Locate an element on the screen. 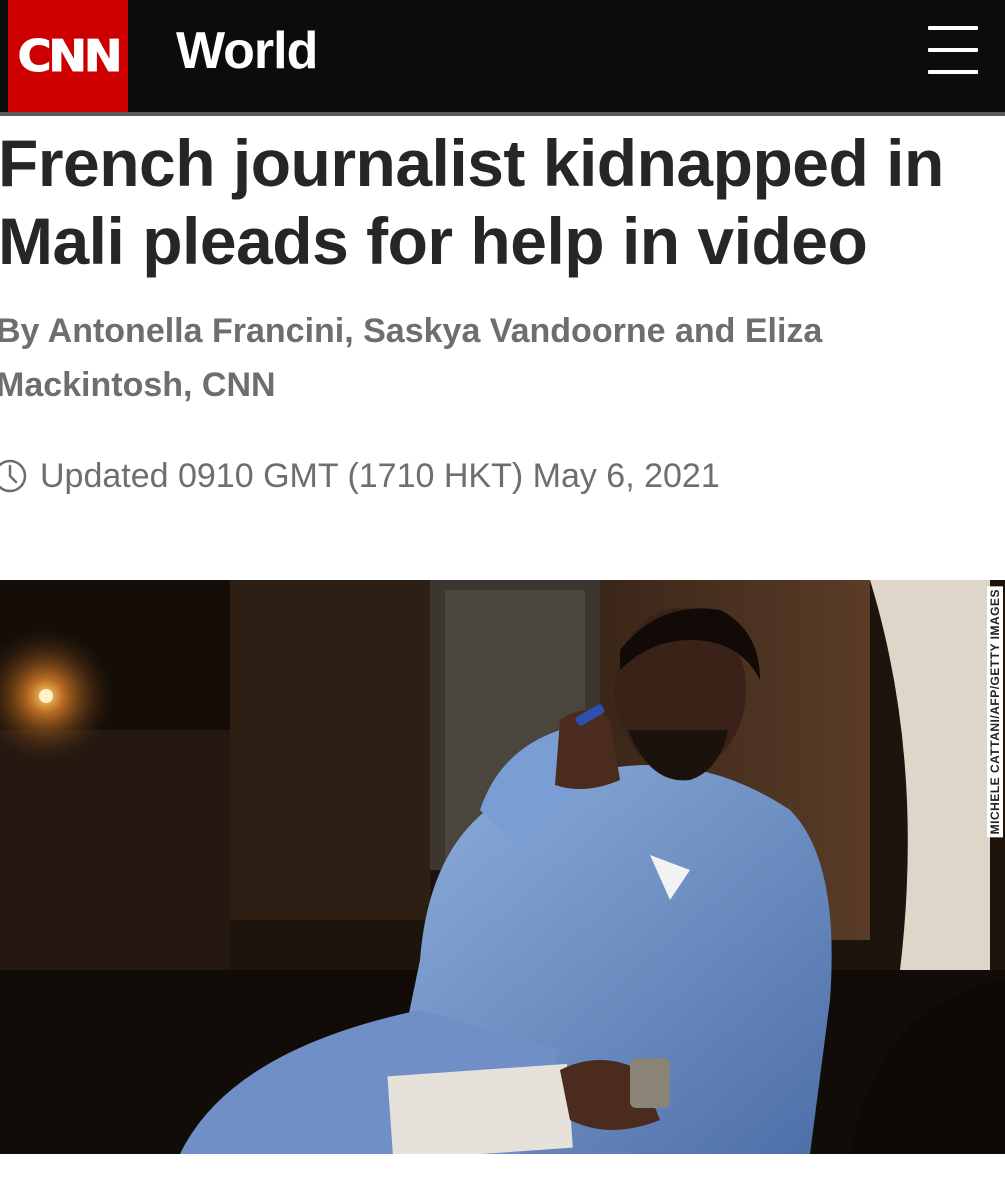 This screenshot has width=1005, height=1184. cnn-logo-text: CNN is located at coordinates (70, 56).